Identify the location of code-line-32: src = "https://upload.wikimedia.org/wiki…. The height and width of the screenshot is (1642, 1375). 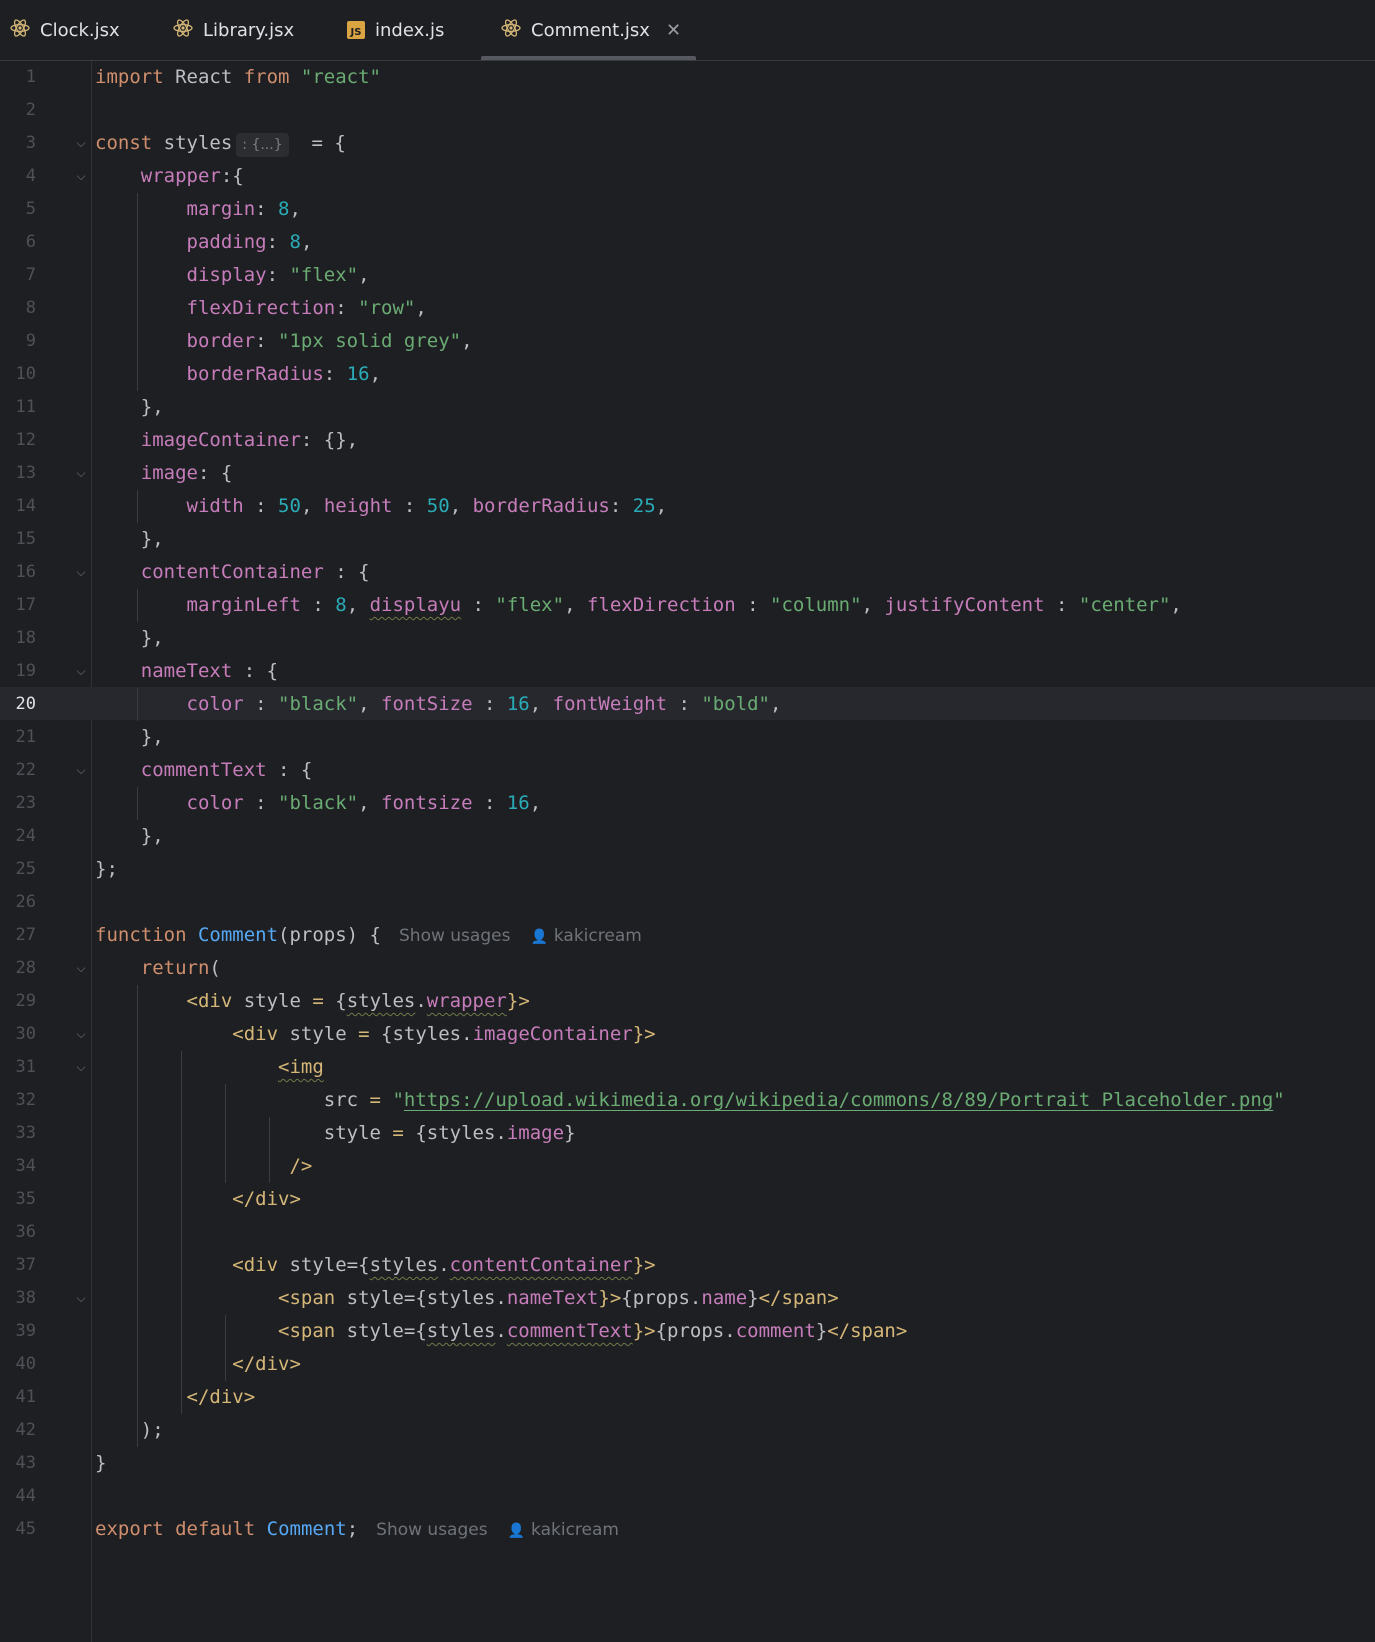
(735, 1100).